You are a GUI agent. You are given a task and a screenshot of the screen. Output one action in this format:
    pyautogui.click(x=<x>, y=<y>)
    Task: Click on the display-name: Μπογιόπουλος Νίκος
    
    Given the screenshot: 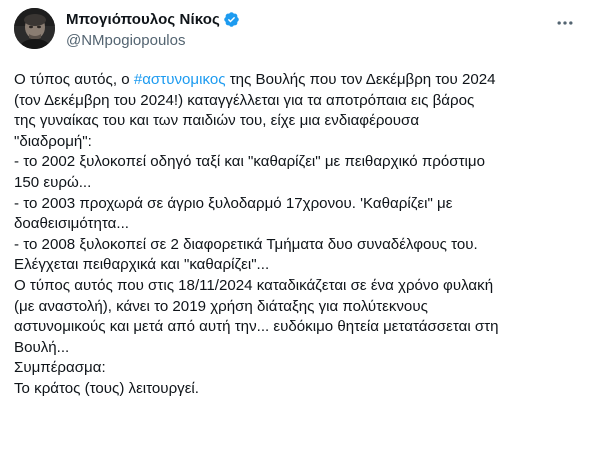 What is the action you would take?
    pyautogui.click(x=143, y=19)
    